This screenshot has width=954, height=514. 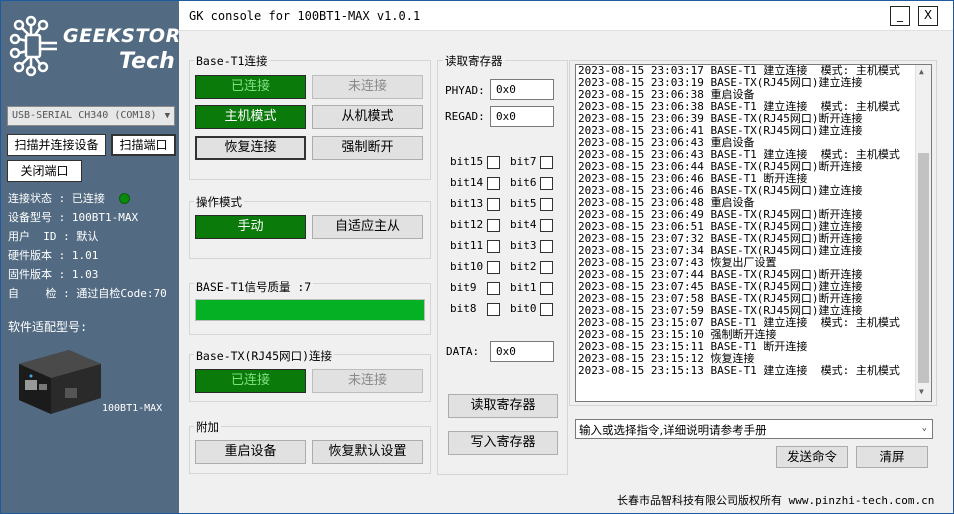 I want to click on log-scrollbar: ▲ ▼, so click(x=923, y=233).